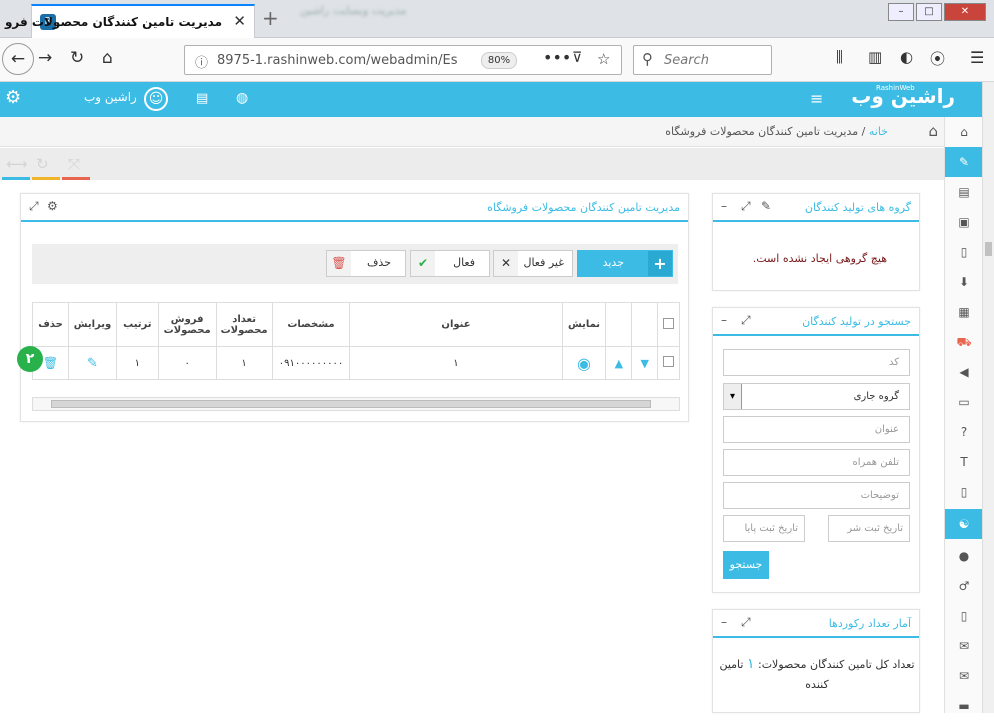 The height and width of the screenshot is (721, 994). I want to click on sidebar-mail-icon: ✉, so click(964, 676).